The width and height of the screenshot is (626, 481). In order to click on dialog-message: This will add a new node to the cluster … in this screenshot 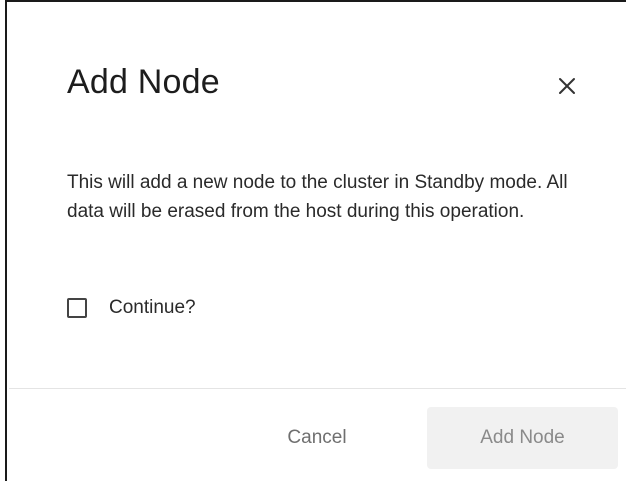, I will do `click(317, 197)`.